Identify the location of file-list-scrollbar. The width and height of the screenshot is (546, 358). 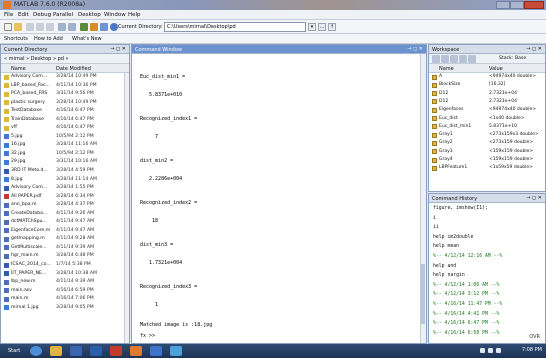
(126, 208).